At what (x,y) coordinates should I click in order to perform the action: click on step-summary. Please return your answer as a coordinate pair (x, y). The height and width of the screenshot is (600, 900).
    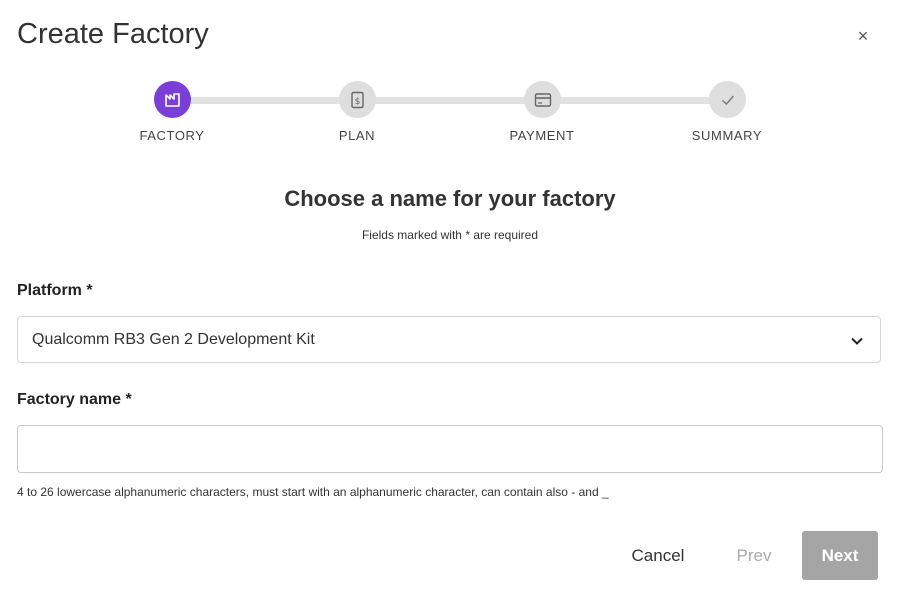
    Looking at the image, I should click on (727, 99).